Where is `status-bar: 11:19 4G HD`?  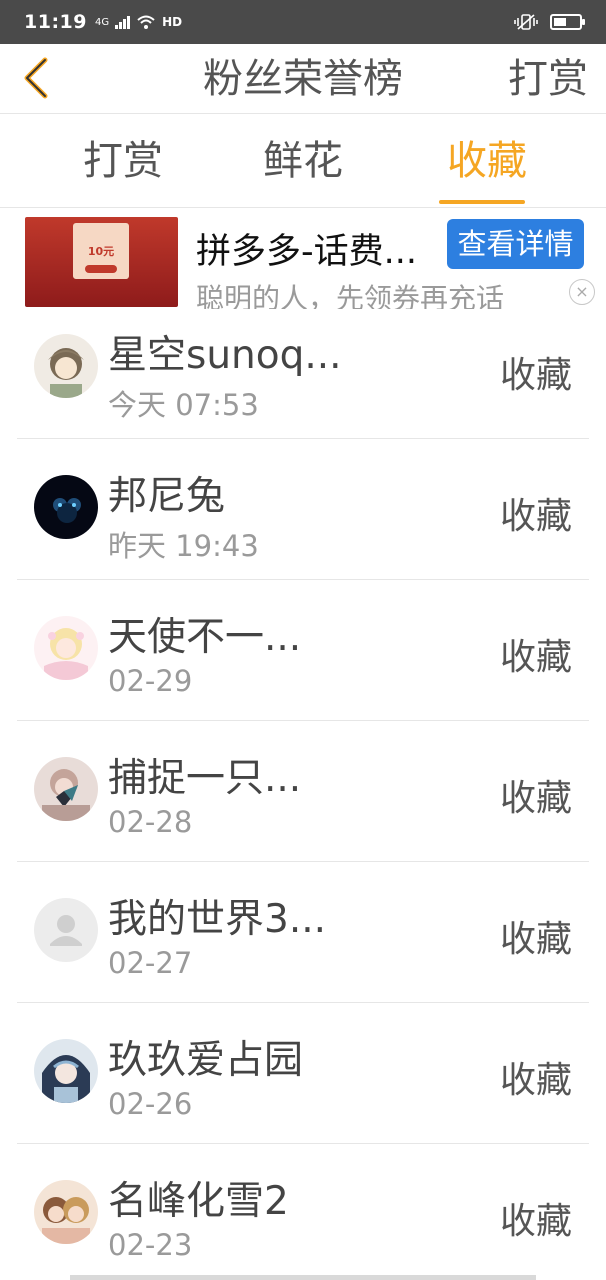 status-bar: 11:19 4G HD is located at coordinates (303, 22).